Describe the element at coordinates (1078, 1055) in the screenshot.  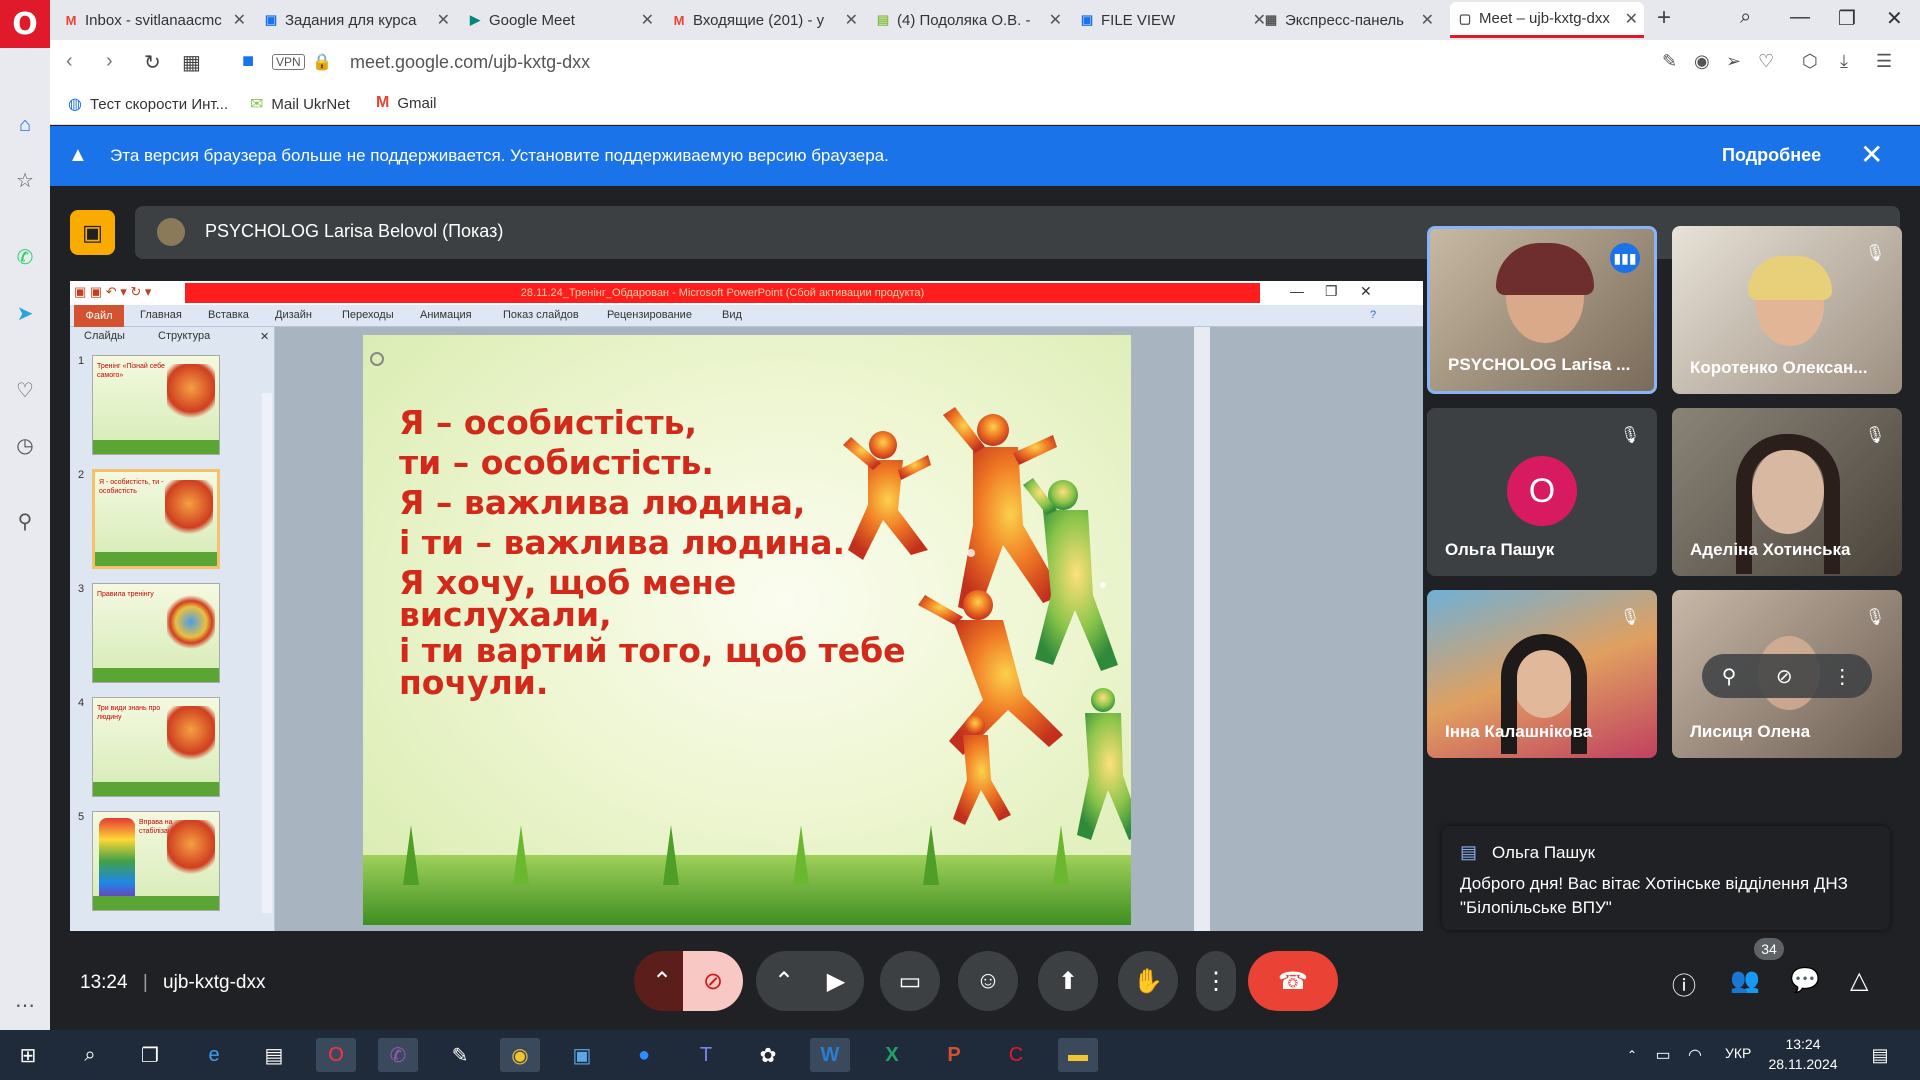
I see `file-explorer-icon: ▬` at that location.